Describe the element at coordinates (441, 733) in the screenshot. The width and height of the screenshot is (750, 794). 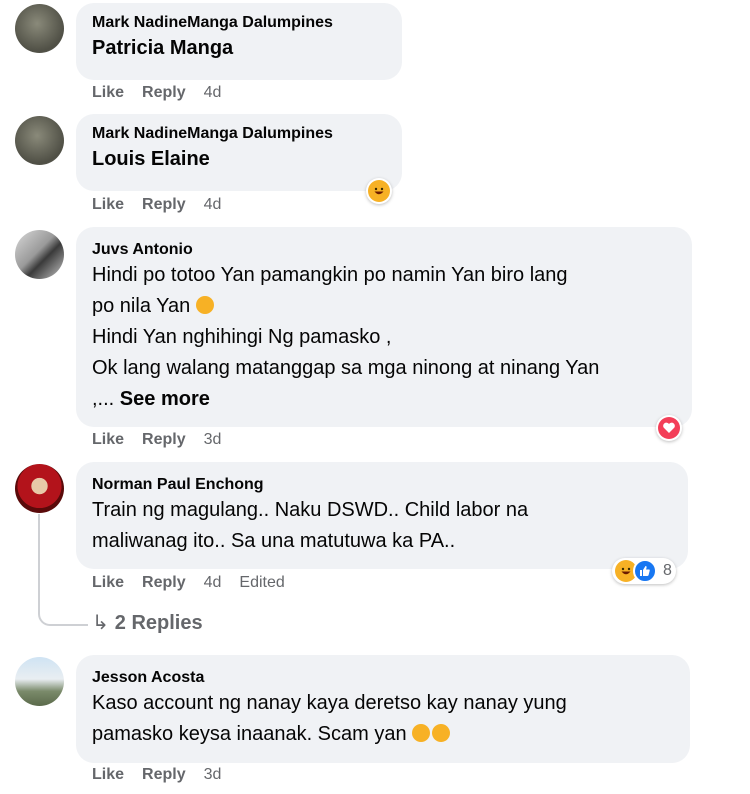
I see `rofl-face-icon` at that location.